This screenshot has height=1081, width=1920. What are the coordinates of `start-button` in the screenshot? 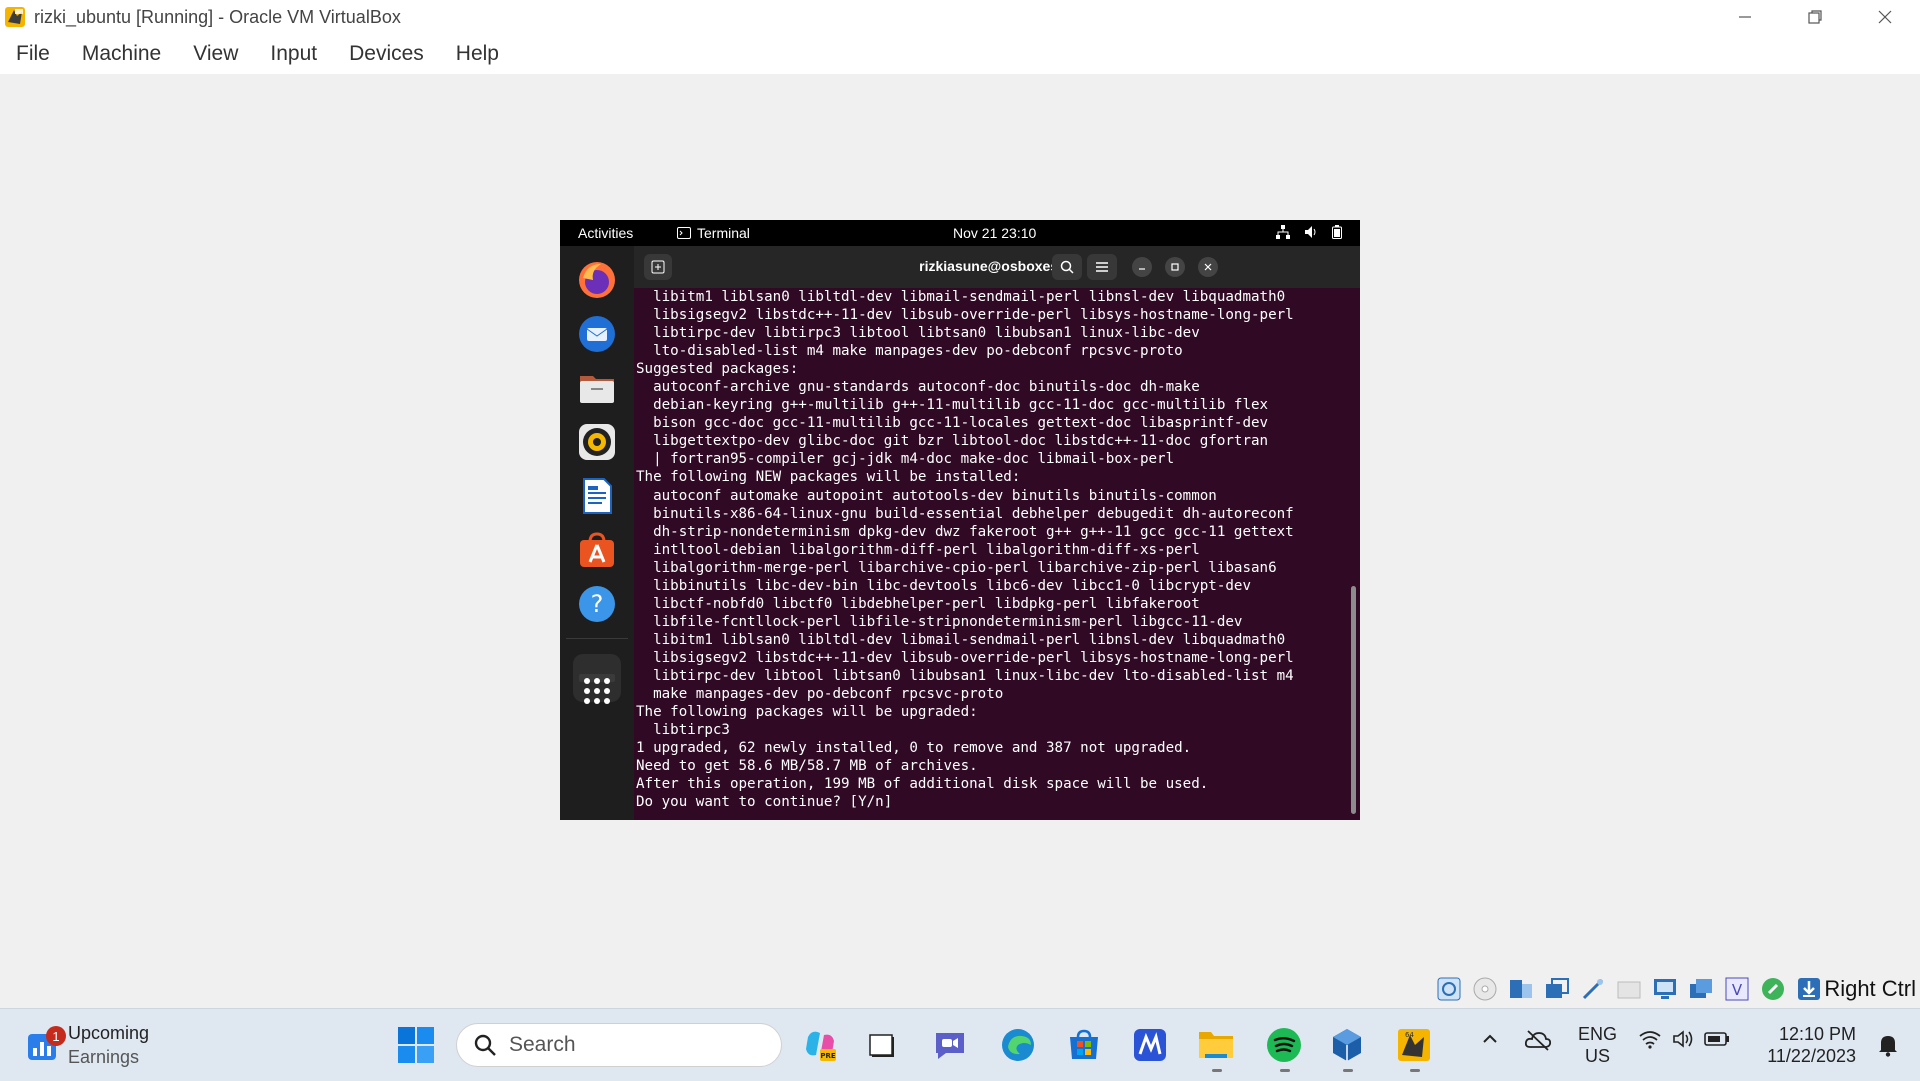 It's located at (416, 1047).